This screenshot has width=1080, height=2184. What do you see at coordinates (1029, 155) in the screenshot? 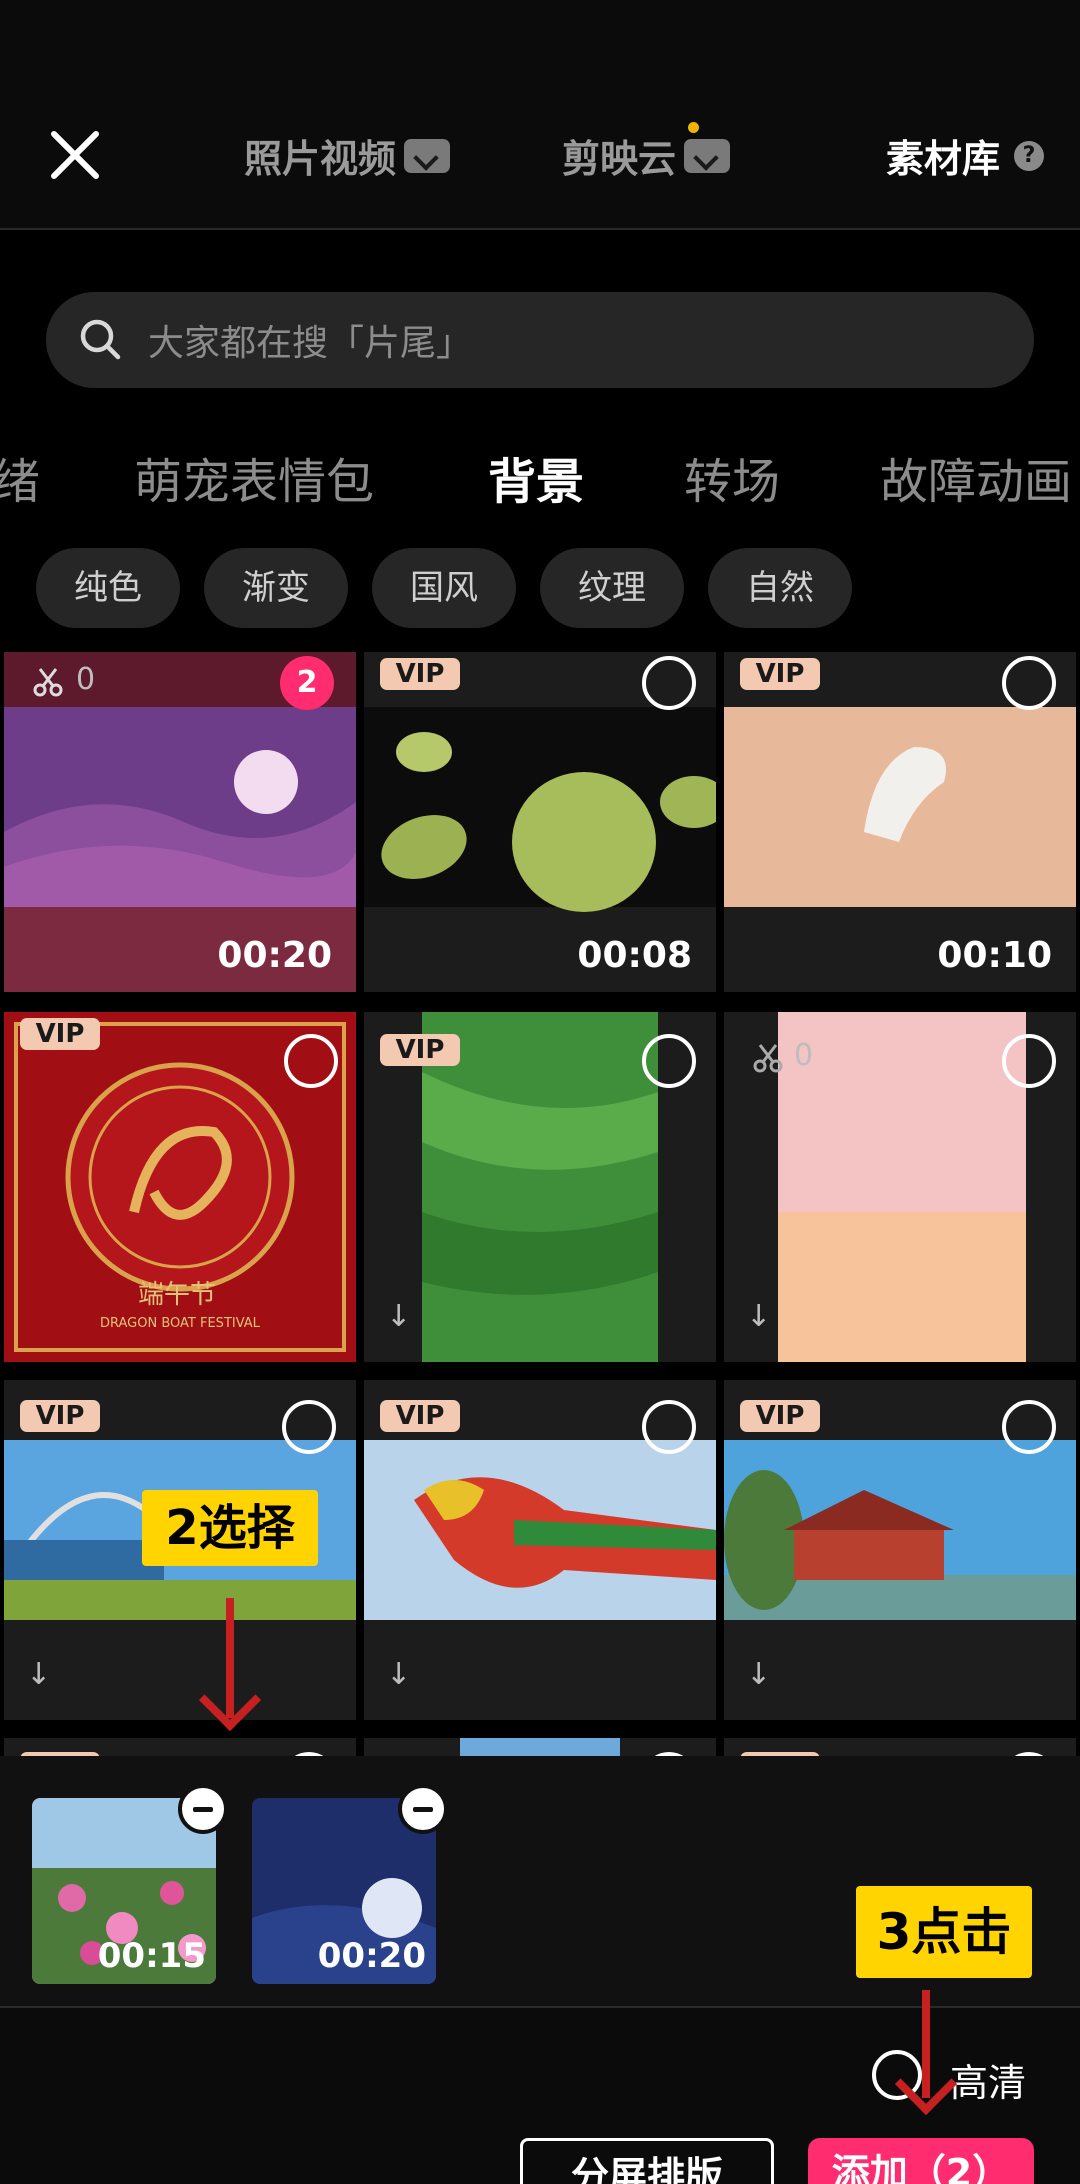
I see `help-icon: ?` at bounding box center [1029, 155].